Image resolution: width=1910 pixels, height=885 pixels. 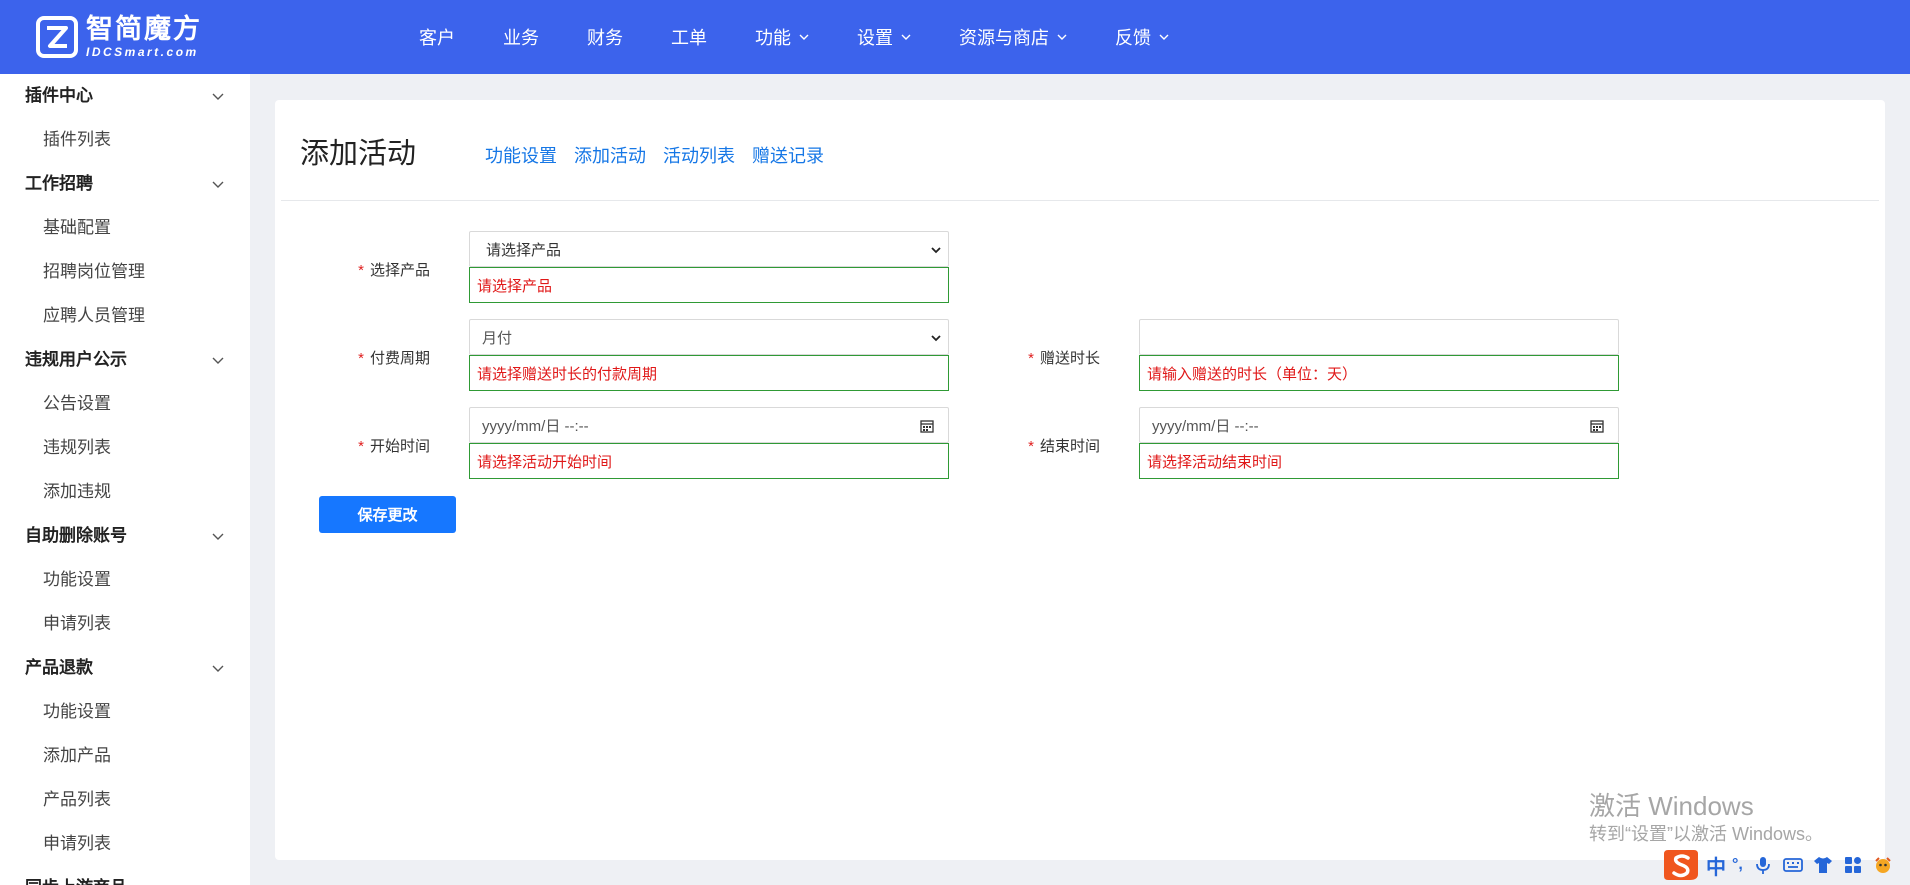 What do you see at coordinates (125, 875) in the screenshot?
I see `sidebar-group-sync-upstream: 同步上游商品` at bounding box center [125, 875].